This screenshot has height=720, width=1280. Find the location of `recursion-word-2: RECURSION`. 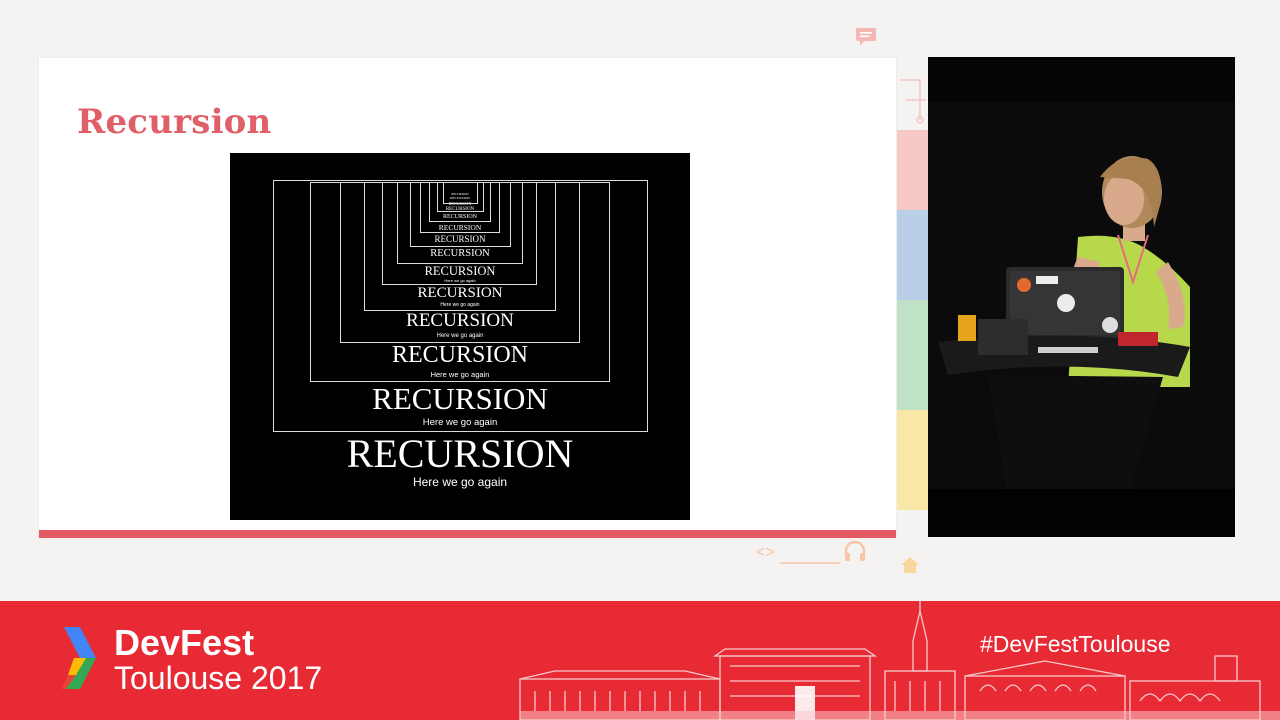

recursion-word-2: RECURSION is located at coordinates (460, 398).